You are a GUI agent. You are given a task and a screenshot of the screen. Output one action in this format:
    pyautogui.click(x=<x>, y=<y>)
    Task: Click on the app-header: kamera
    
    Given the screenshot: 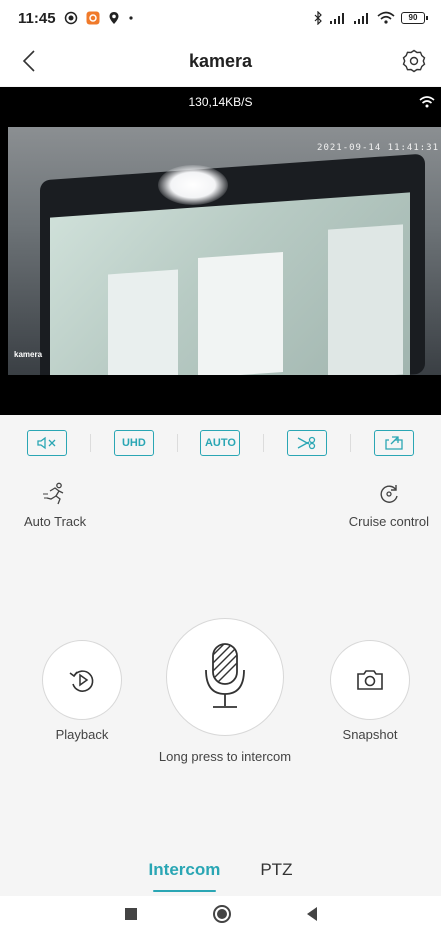 What is the action you would take?
    pyautogui.click(x=220, y=61)
    